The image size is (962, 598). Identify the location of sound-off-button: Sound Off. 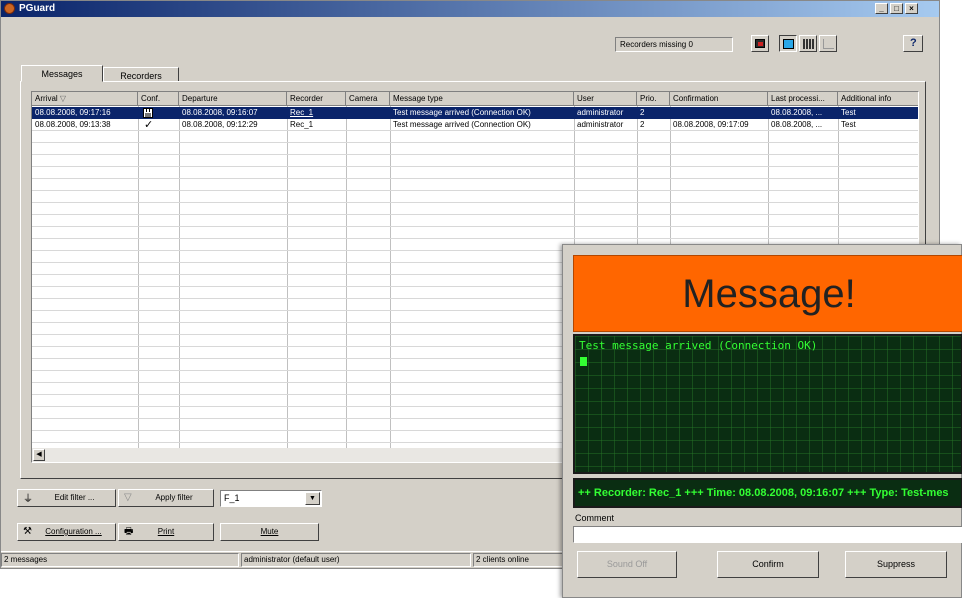
(627, 564).